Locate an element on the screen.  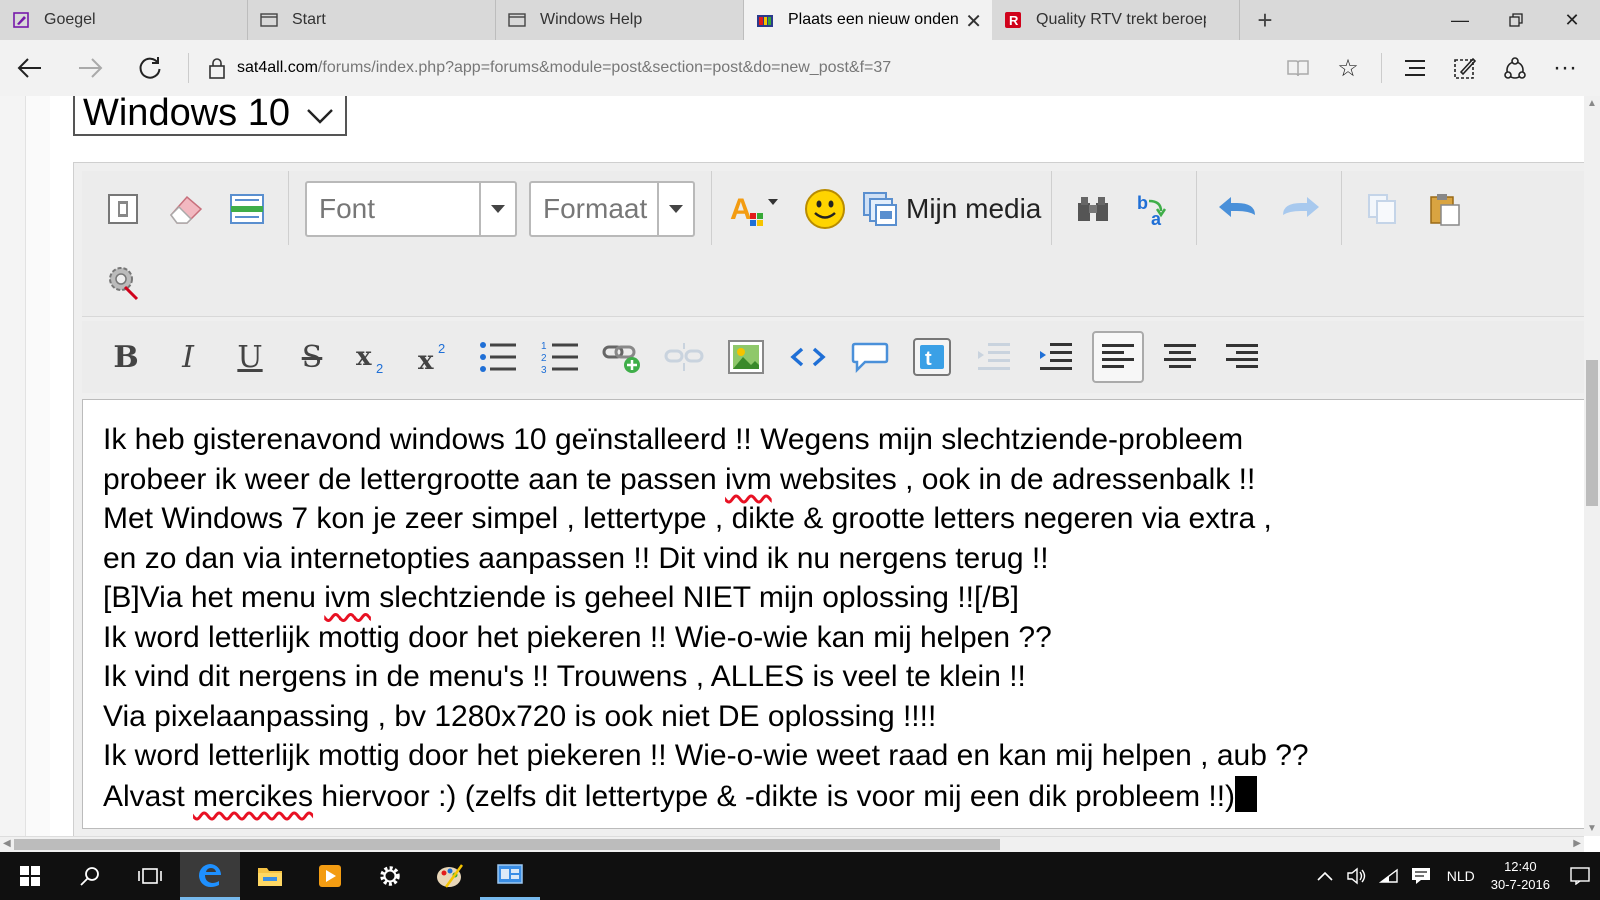
align-left-icon is located at coordinates (1118, 356).